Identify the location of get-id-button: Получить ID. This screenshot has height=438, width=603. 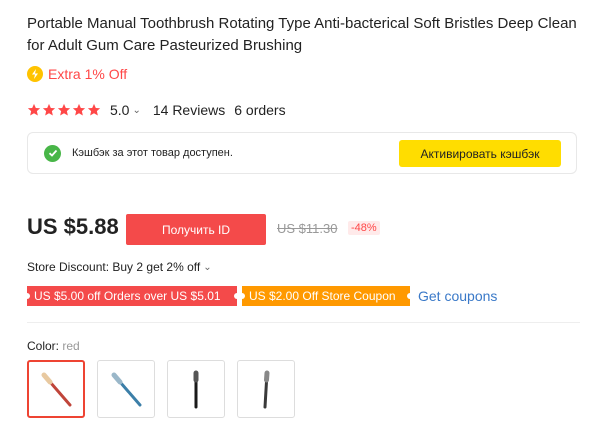
(196, 229).